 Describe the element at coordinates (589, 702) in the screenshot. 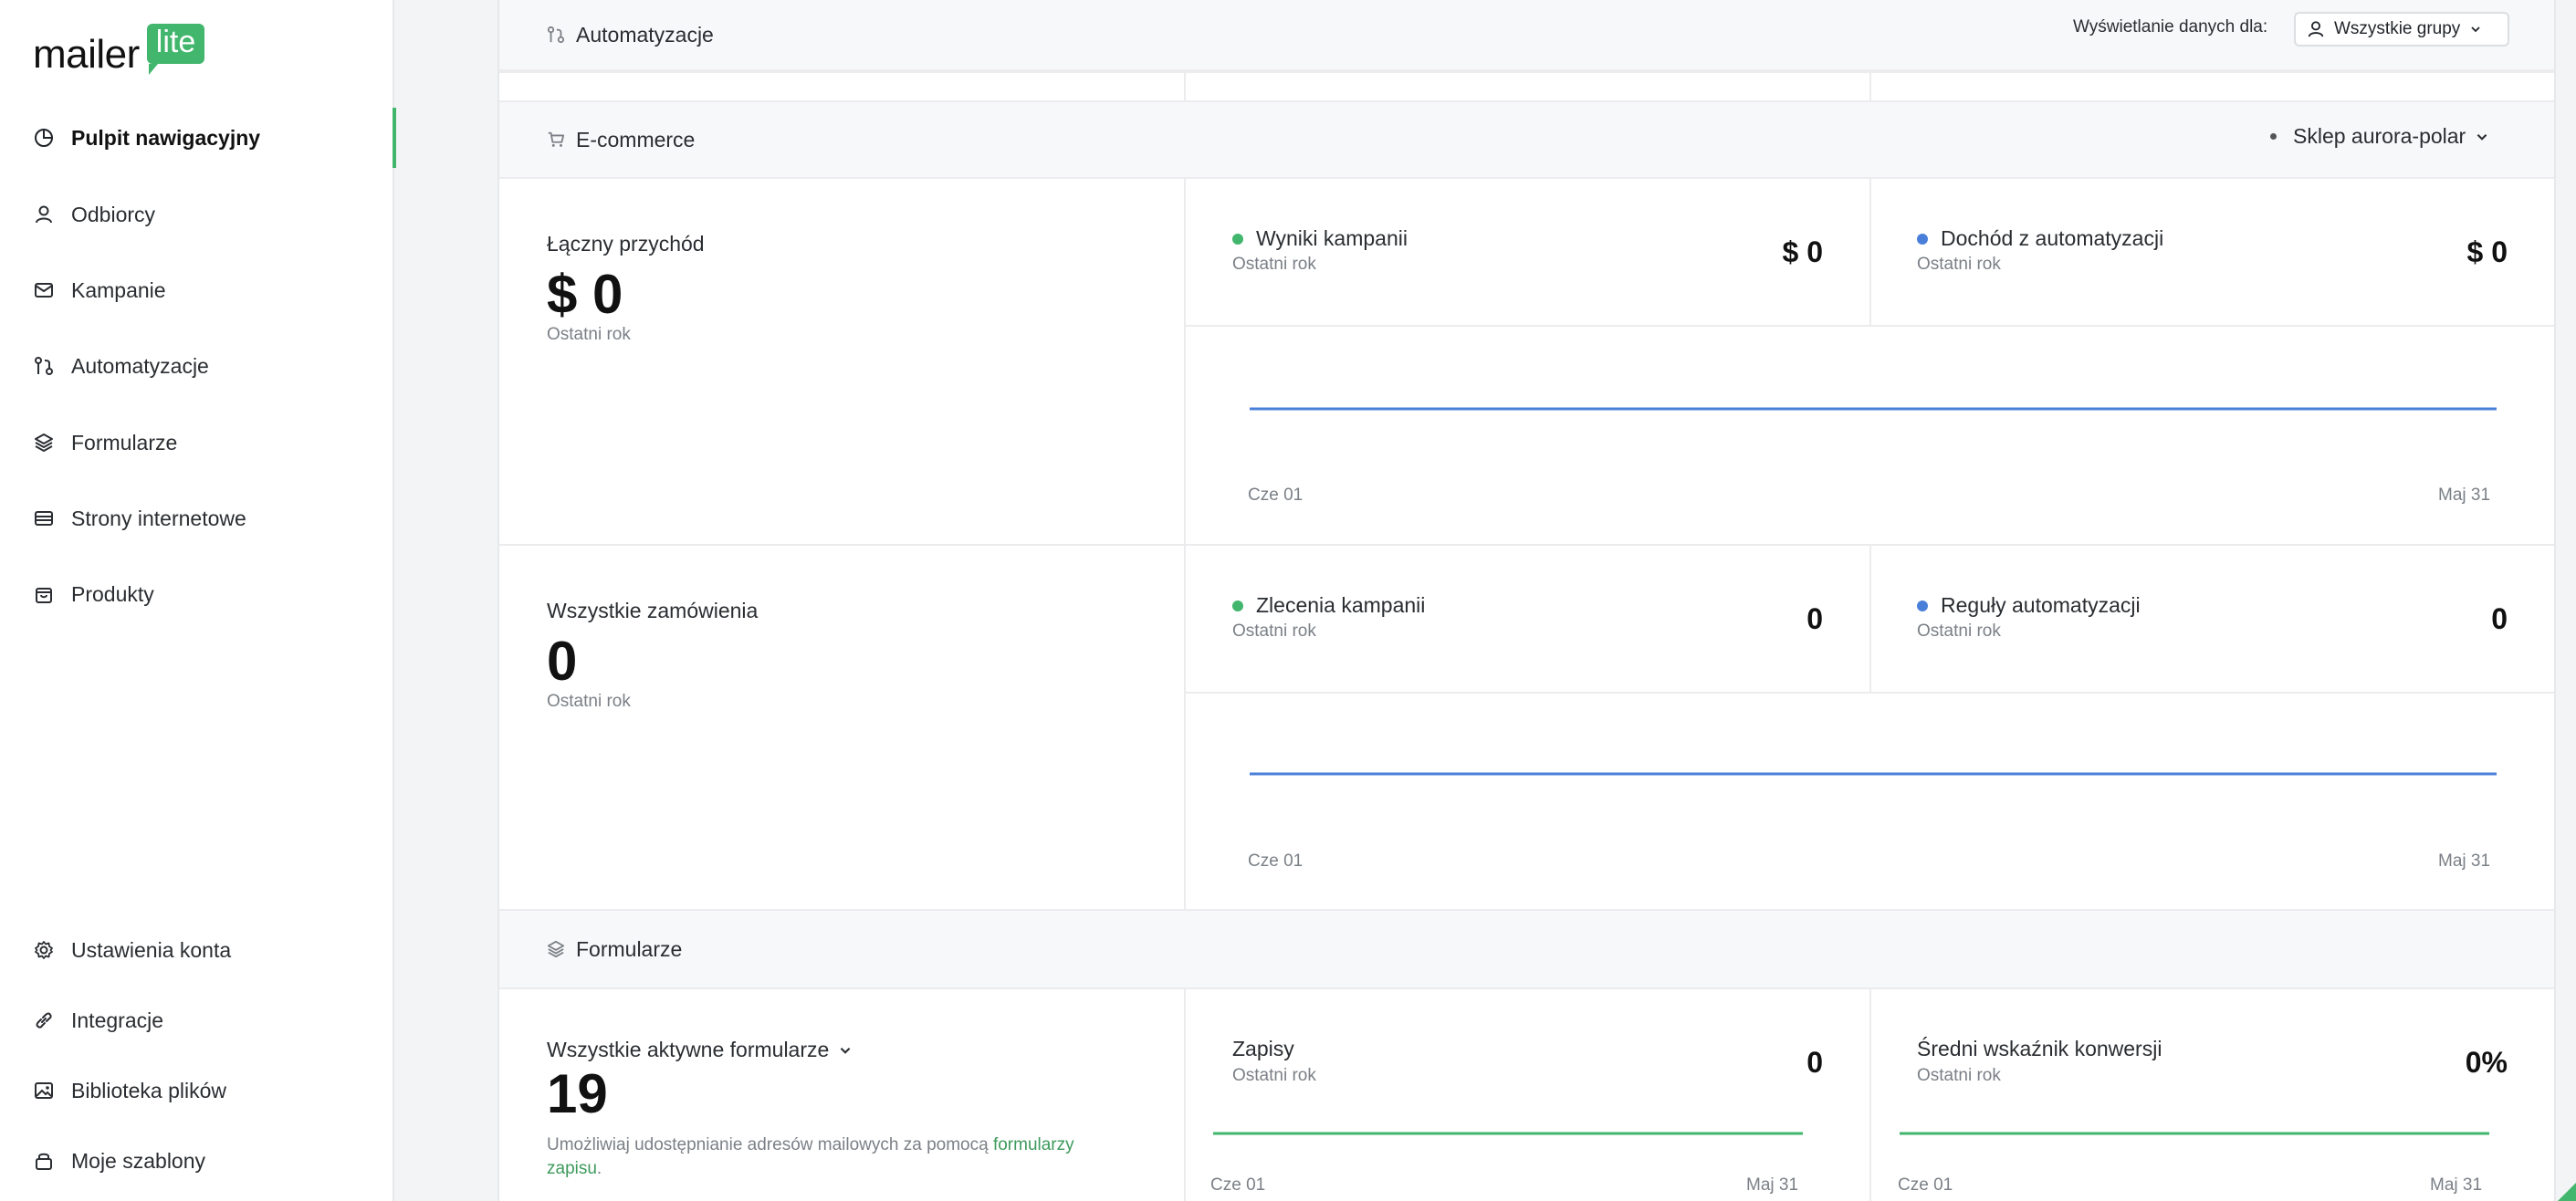

I see `all-orders-period: Ostatni rok` at that location.